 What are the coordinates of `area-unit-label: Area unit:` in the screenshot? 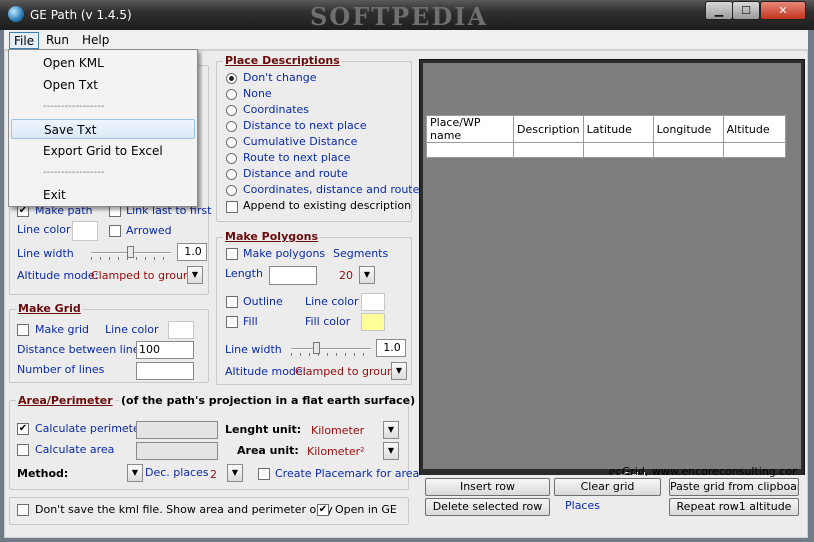 It's located at (268, 450).